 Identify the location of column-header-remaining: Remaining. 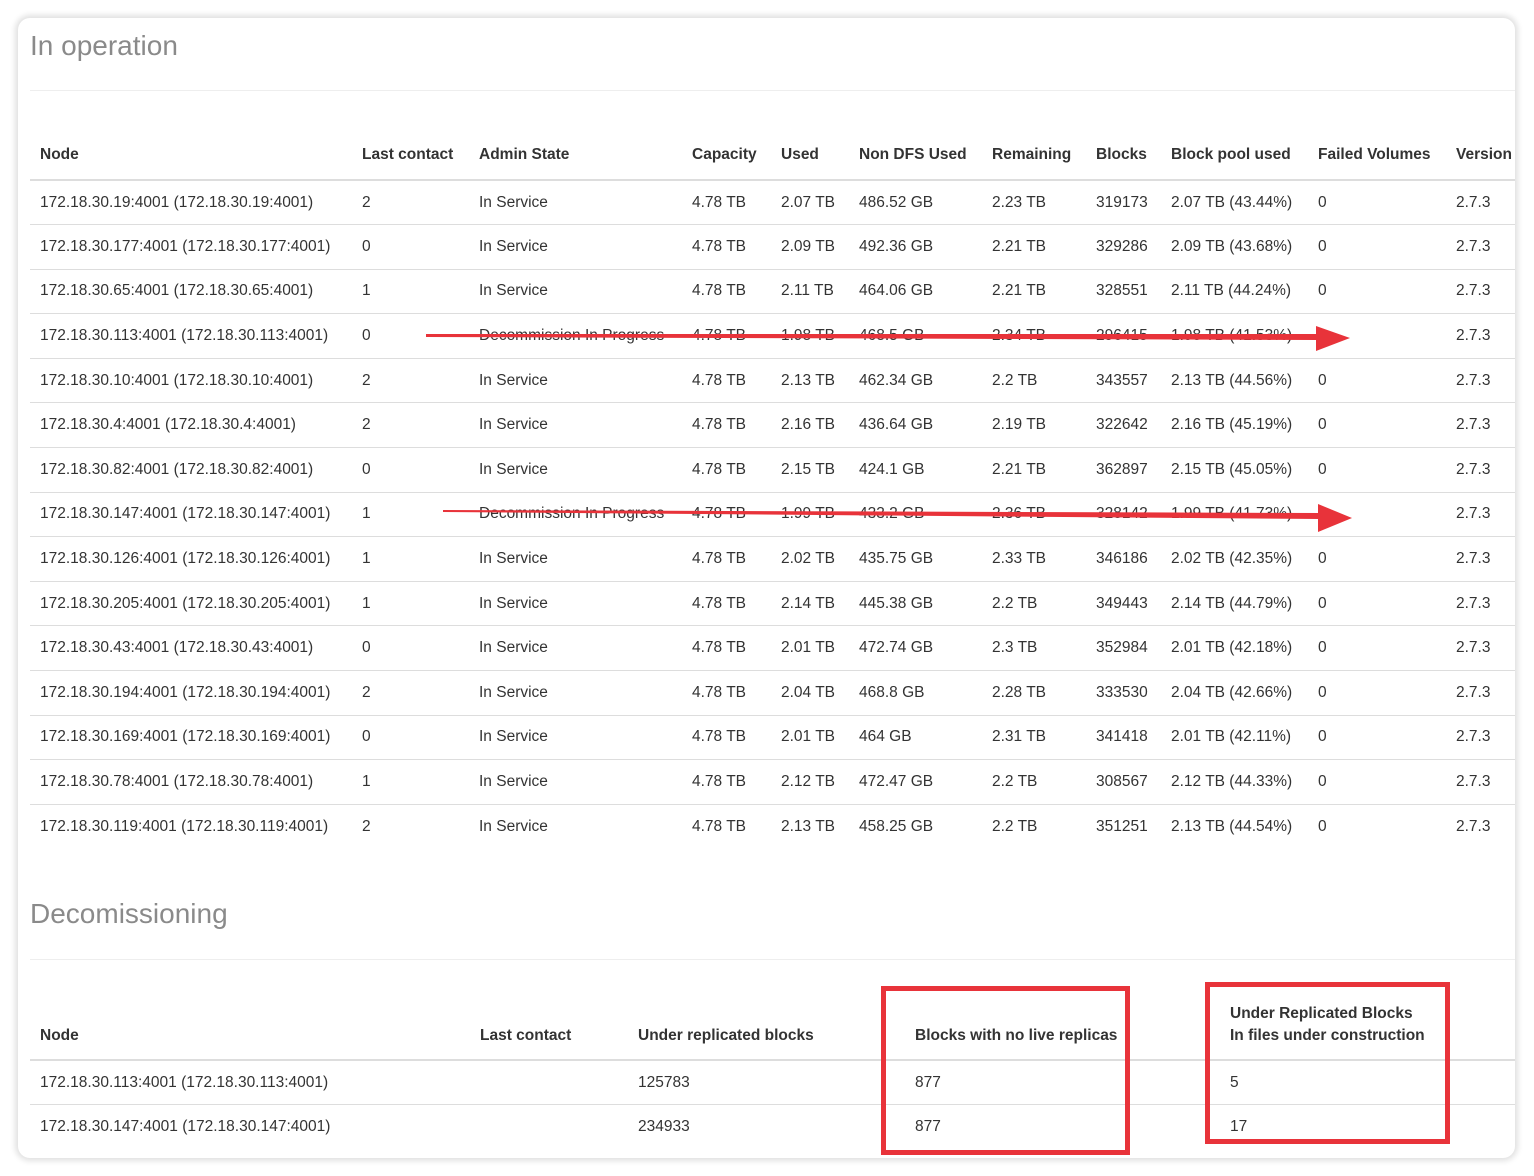
(1034, 156).